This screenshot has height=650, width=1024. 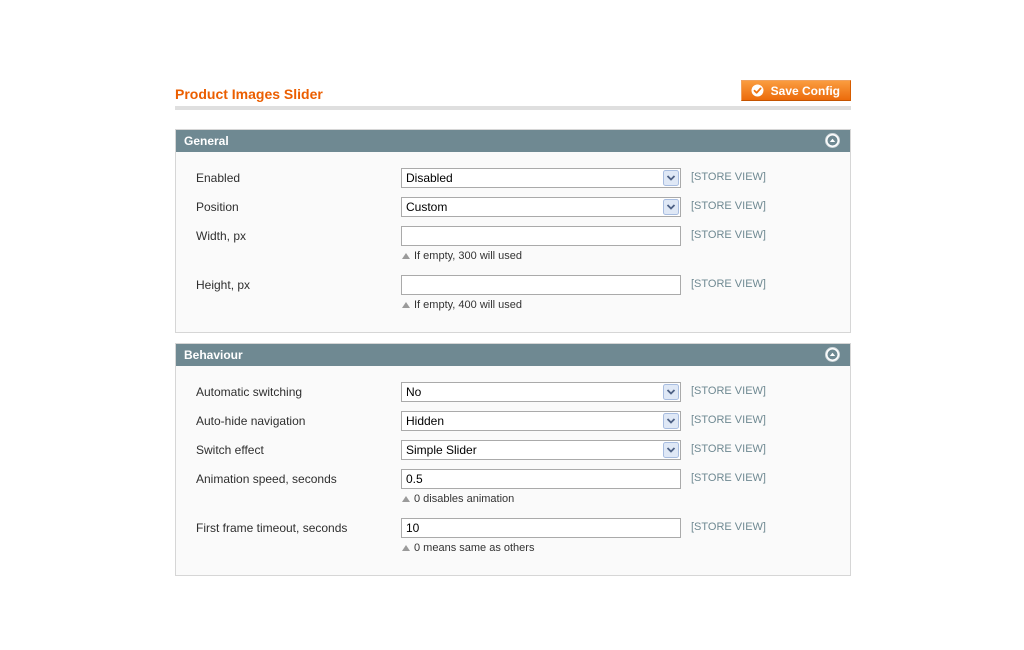 What do you see at coordinates (414, 392) in the screenshot?
I see `automatic-switching-select-value: No` at bounding box center [414, 392].